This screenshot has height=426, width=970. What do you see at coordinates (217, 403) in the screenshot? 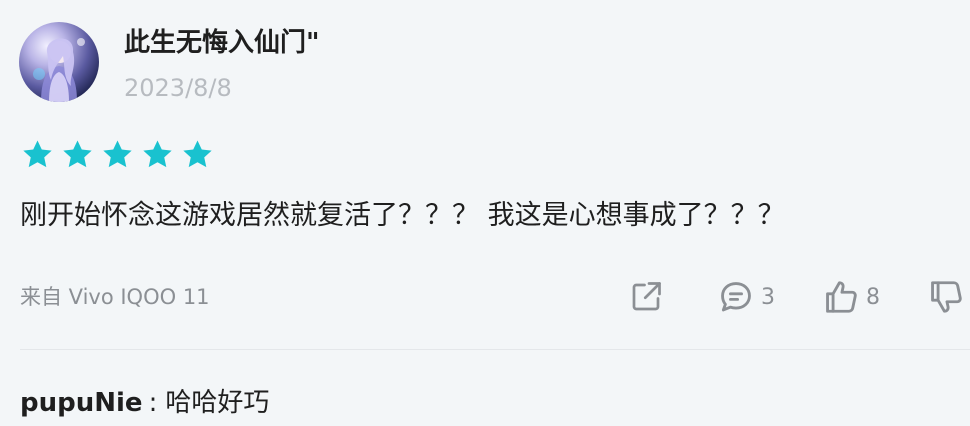
I see `reply-text: 哈哈好巧` at bounding box center [217, 403].